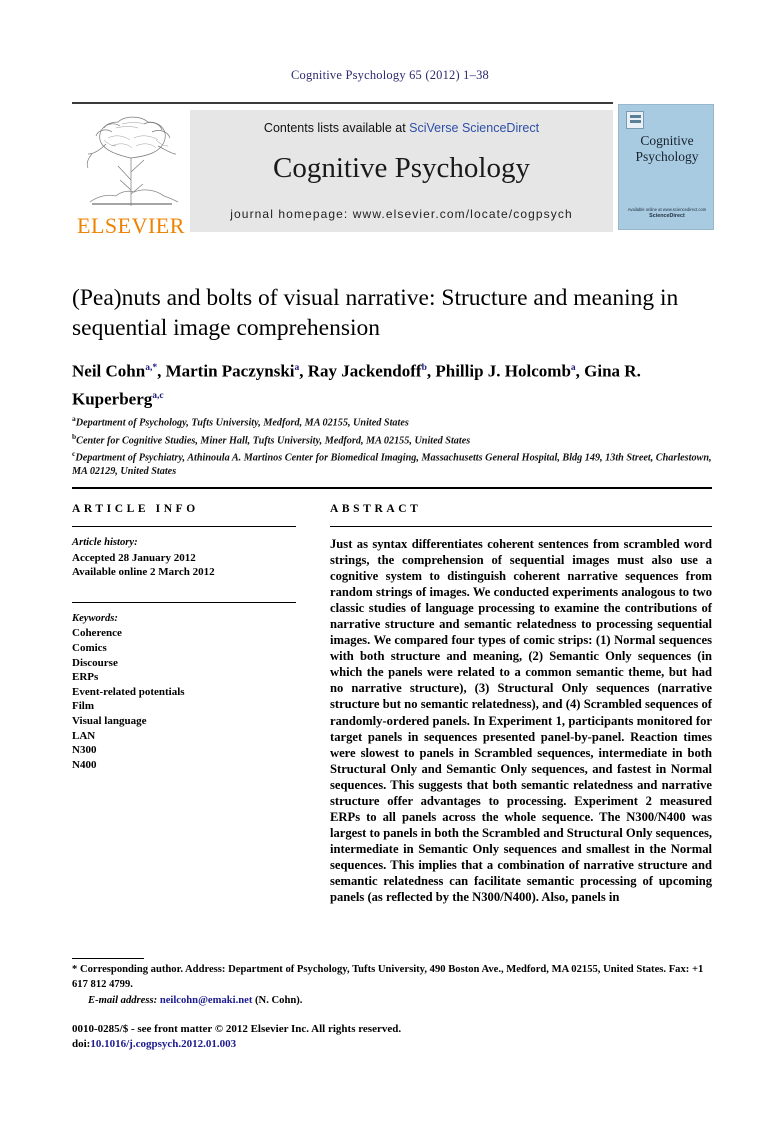 The width and height of the screenshot is (780, 1134). What do you see at coordinates (83, 706) in the screenshot?
I see `keyword-item: Film` at bounding box center [83, 706].